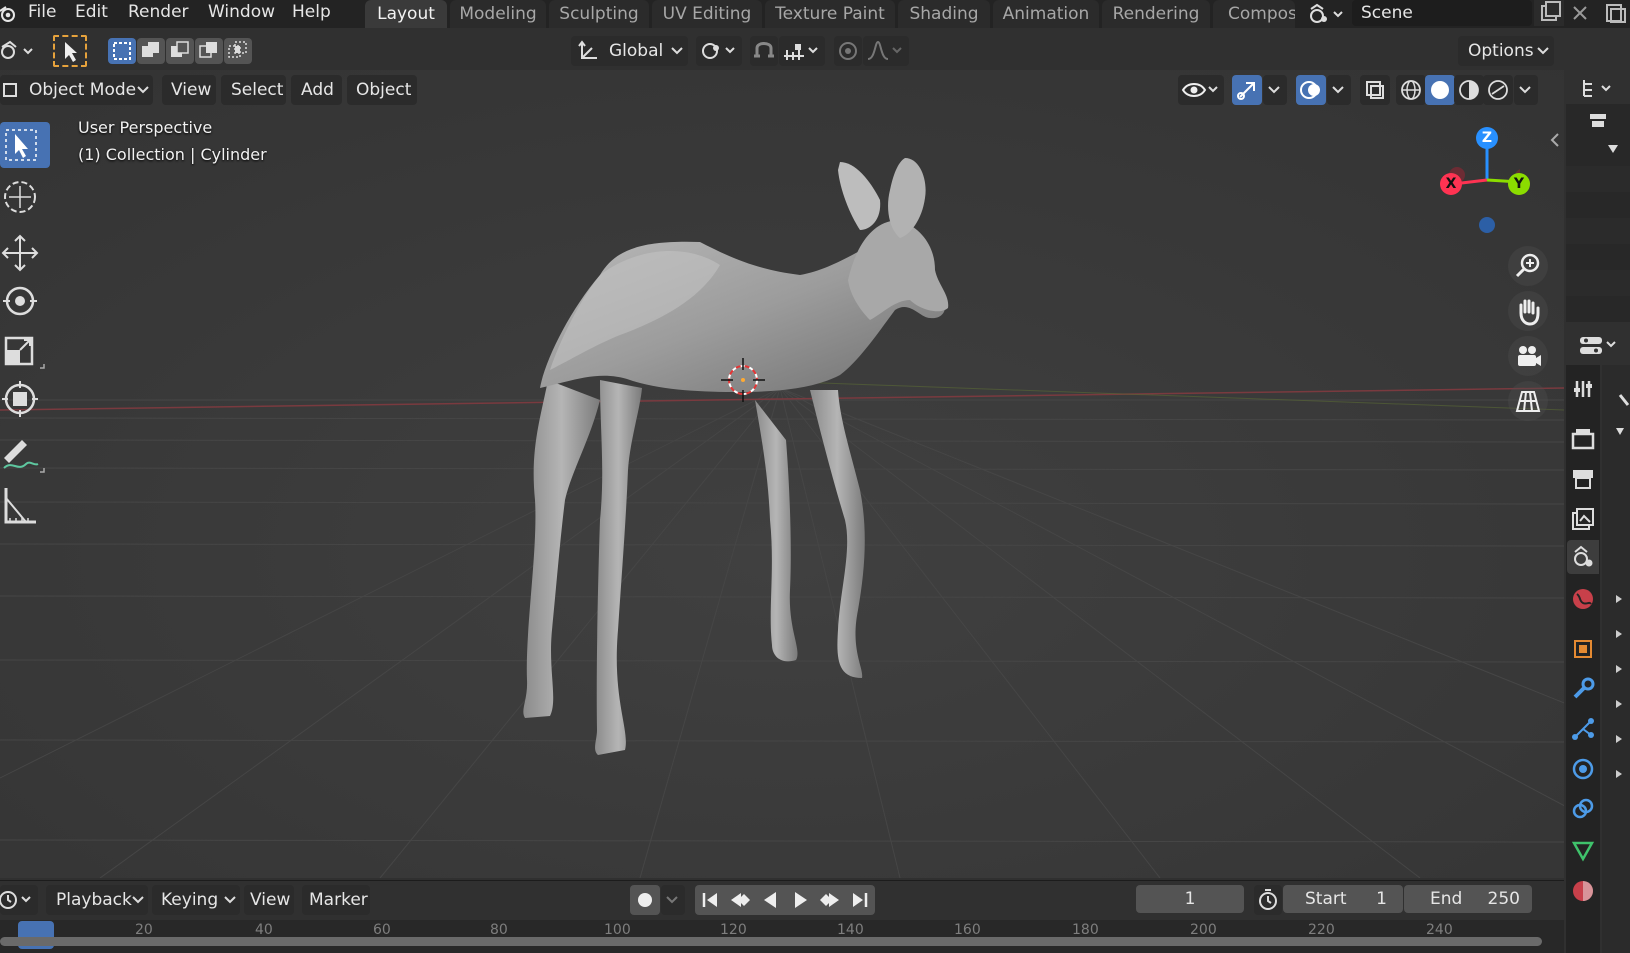 Image resolution: width=1630 pixels, height=953 pixels. I want to click on transform-orientation-dropdown: Global, so click(629, 51).